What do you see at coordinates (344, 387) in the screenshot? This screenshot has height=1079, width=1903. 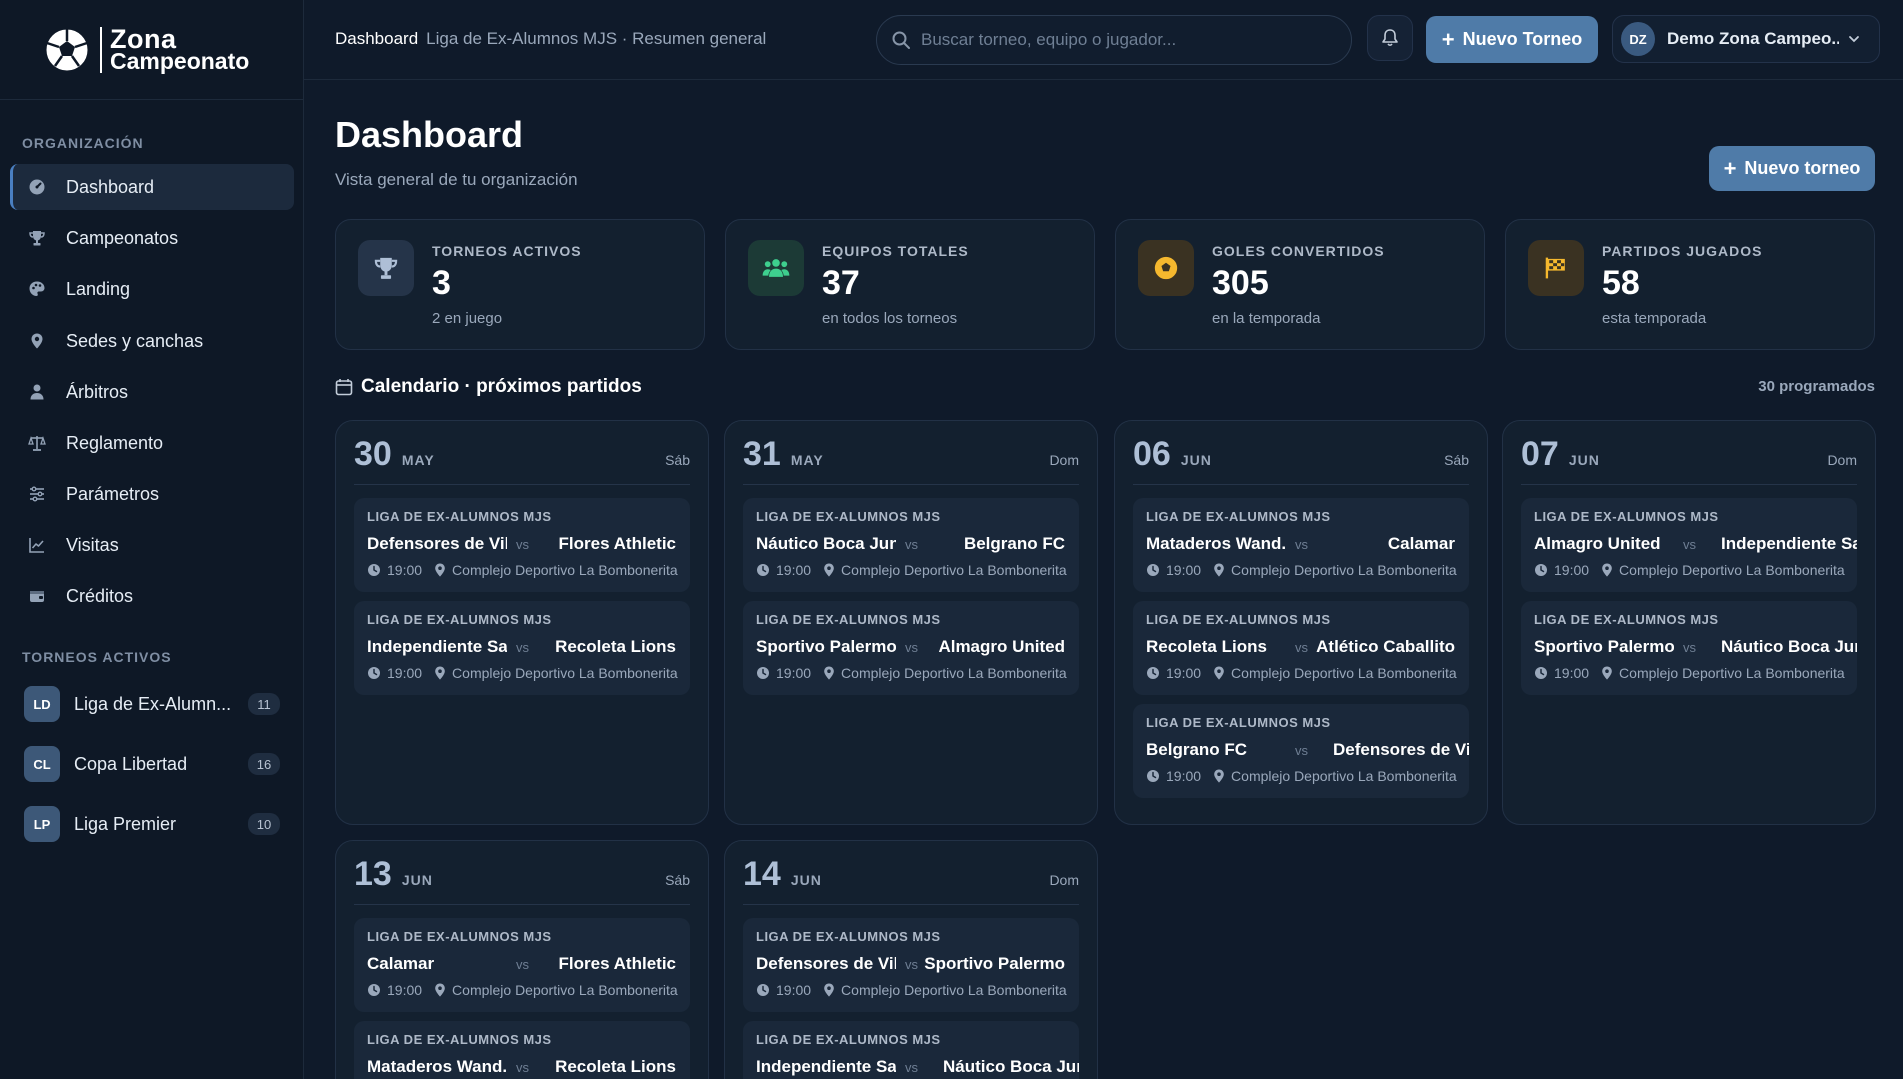 I see `calendar-icon` at bounding box center [344, 387].